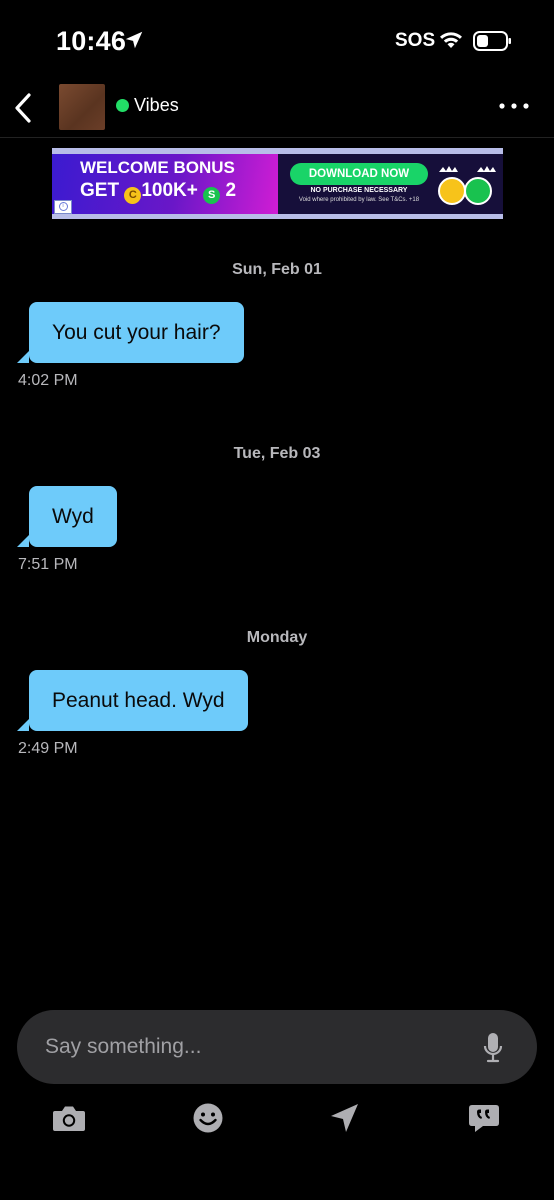 The width and height of the screenshot is (554, 1200). What do you see at coordinates (138, 700) in the screenshot?
I see `message-bubble: Peanut head. Wyd` at bounding box center [138, 700].